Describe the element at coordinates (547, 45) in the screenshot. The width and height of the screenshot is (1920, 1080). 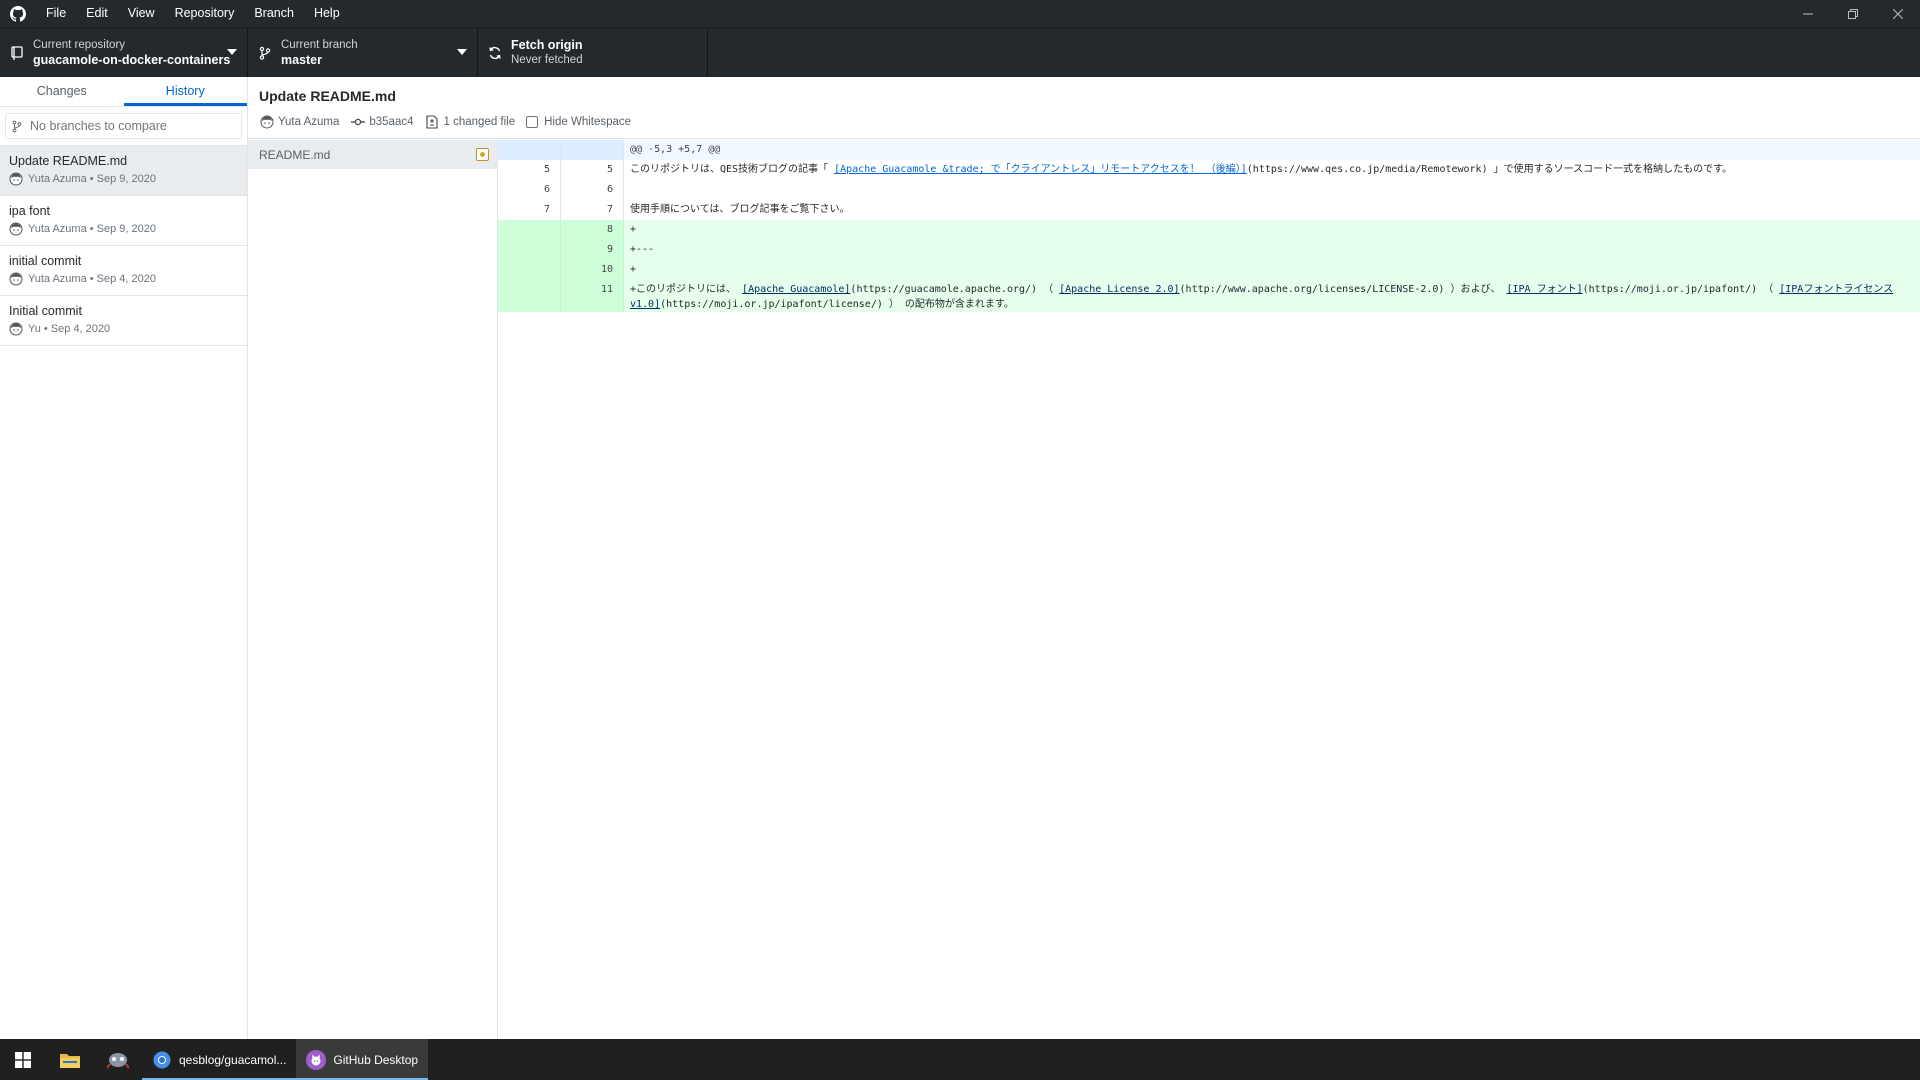
I see `fetch-label: Fetch origin` at that location.